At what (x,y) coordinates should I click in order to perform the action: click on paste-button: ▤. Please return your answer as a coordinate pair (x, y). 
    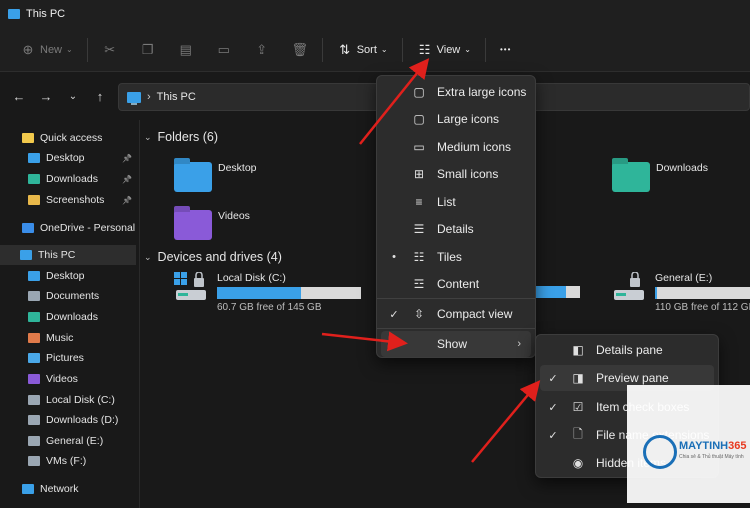
    Looking at the image, I should click on (186, 50).